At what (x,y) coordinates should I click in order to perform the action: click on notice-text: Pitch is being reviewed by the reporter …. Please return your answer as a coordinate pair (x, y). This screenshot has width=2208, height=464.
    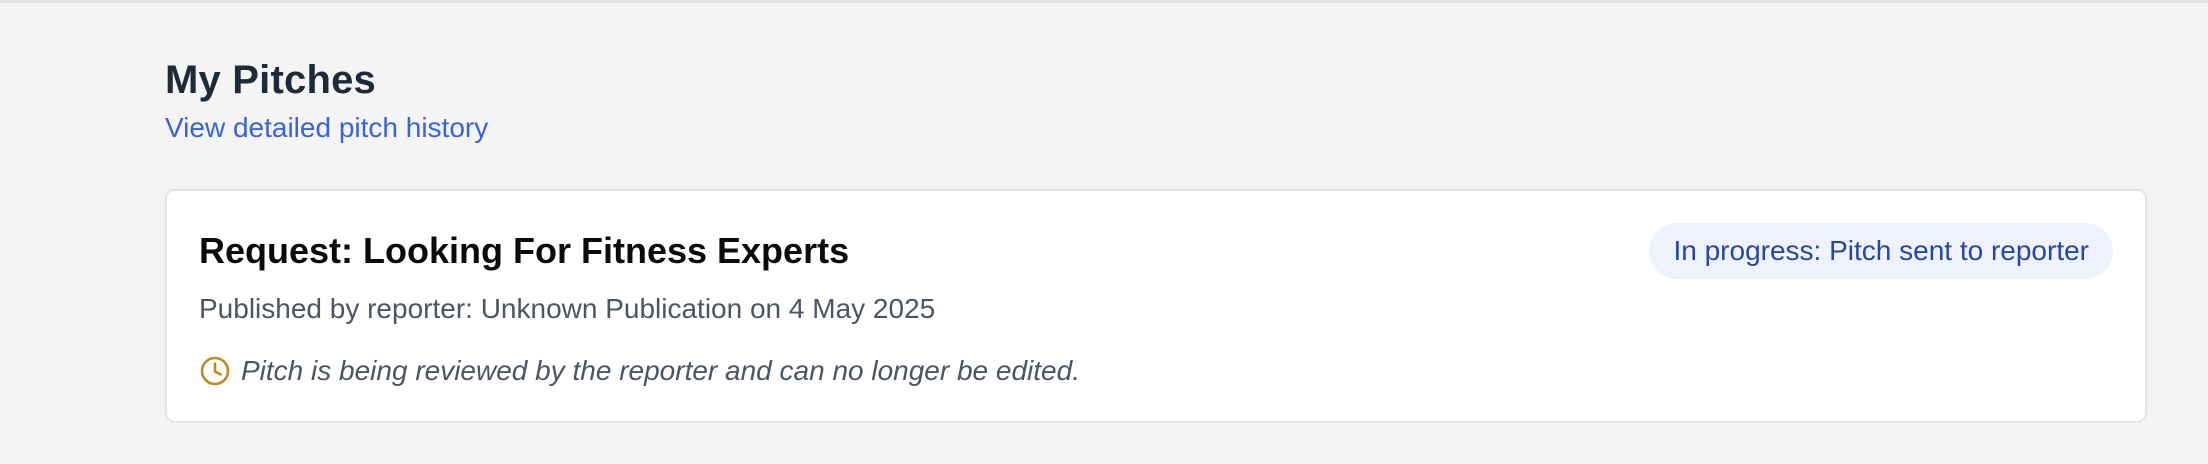
    Looking at the image, I should click on (660, 370).